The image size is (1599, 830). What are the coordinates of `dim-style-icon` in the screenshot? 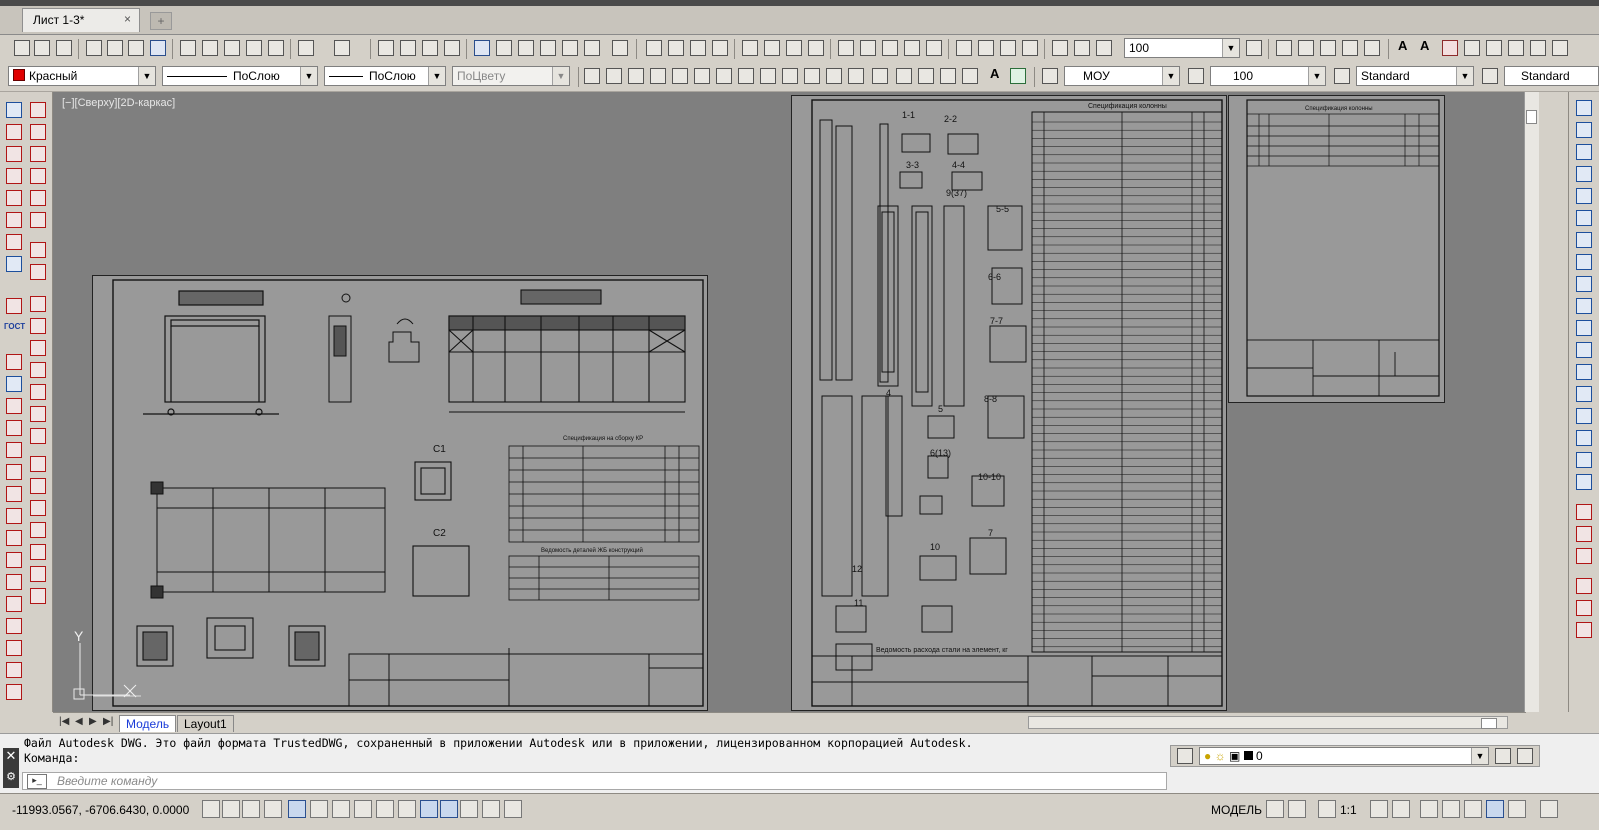 It's located at (1254, 48).